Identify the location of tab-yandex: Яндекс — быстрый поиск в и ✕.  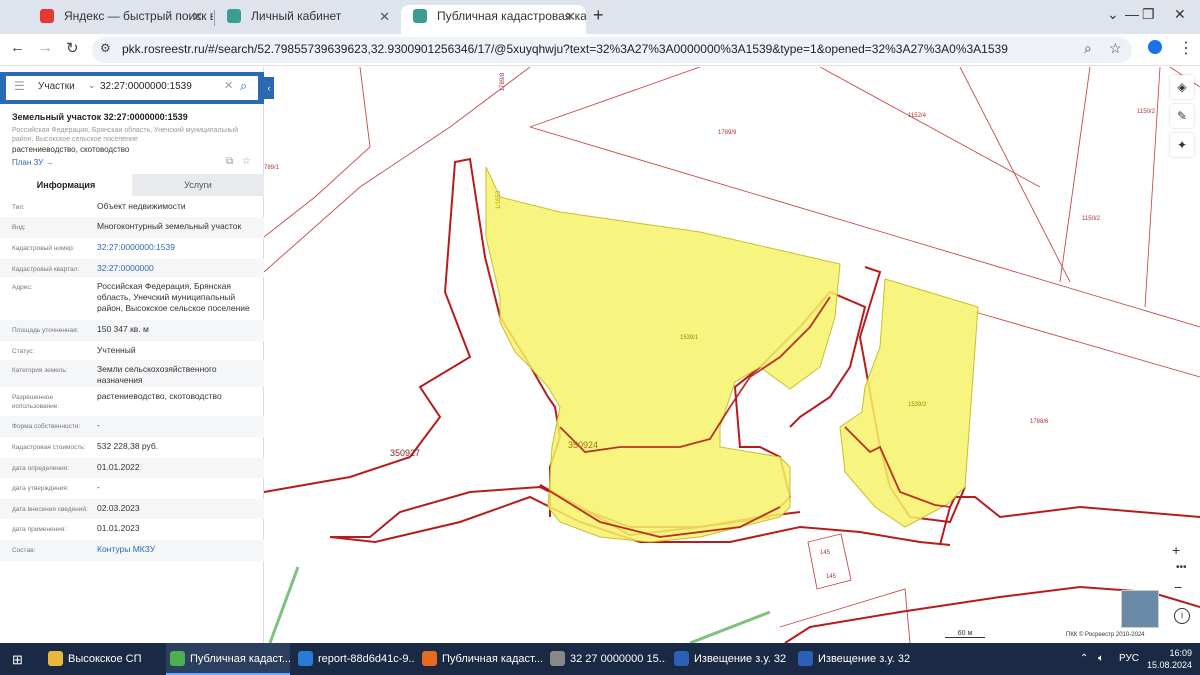
(120, 19).